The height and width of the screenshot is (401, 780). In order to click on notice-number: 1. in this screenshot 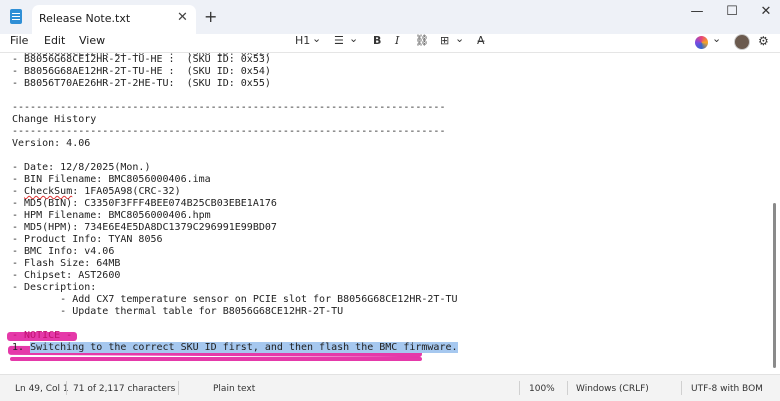, I will do `click(21, 347)`.